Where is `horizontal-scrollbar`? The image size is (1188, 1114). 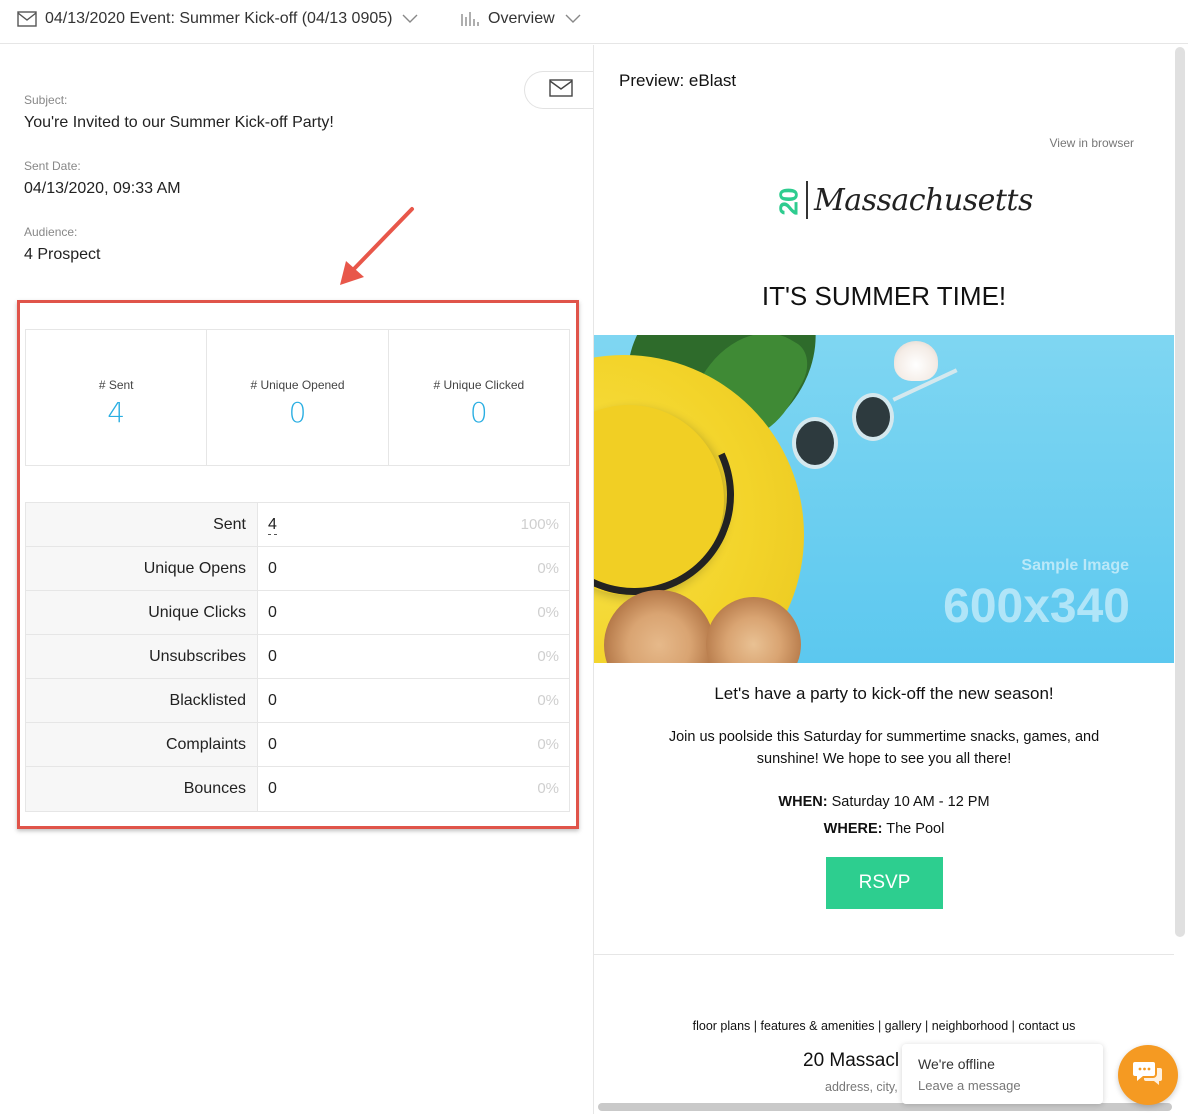
horizontal-scrollbar is located at coordinates (885, 1107).